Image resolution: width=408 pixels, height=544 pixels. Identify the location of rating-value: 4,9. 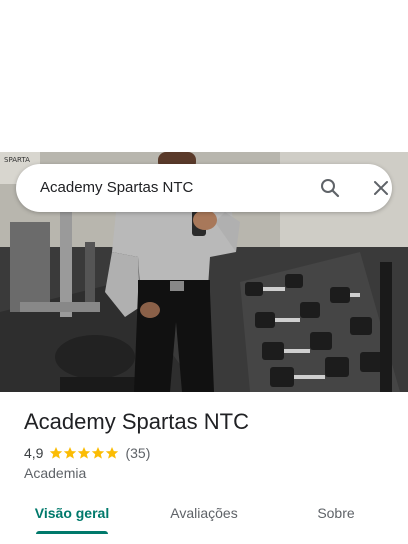
(34, 453).